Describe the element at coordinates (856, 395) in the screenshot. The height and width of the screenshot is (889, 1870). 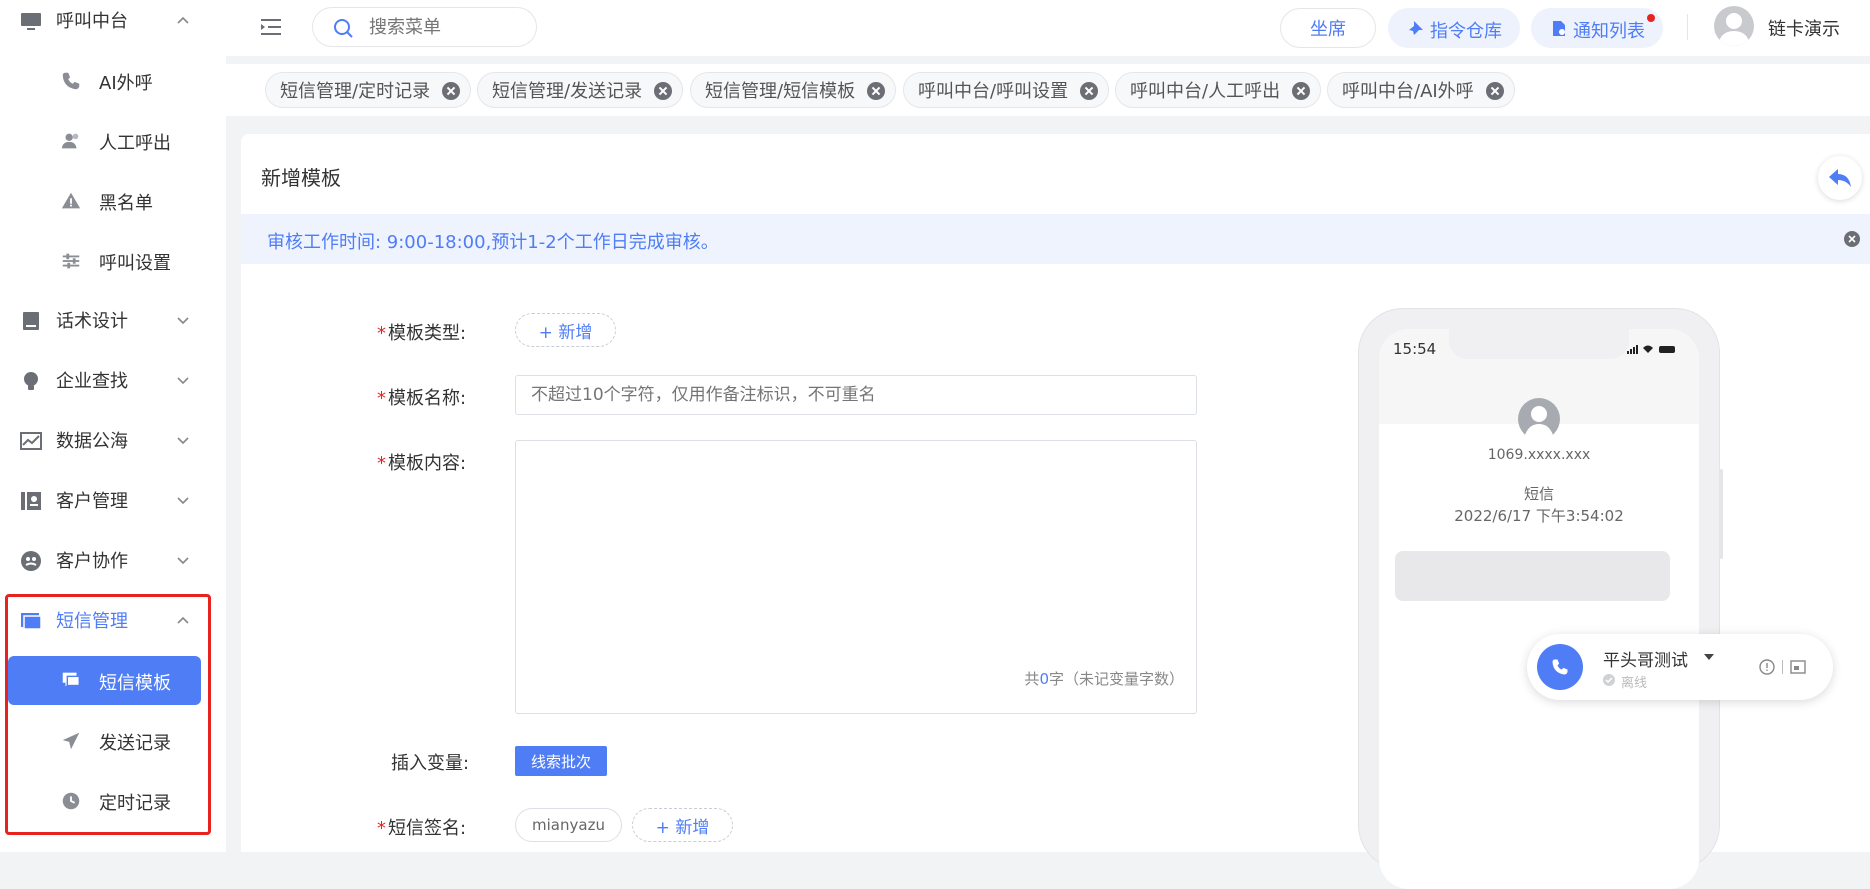
I see `template-name-input` at that location.